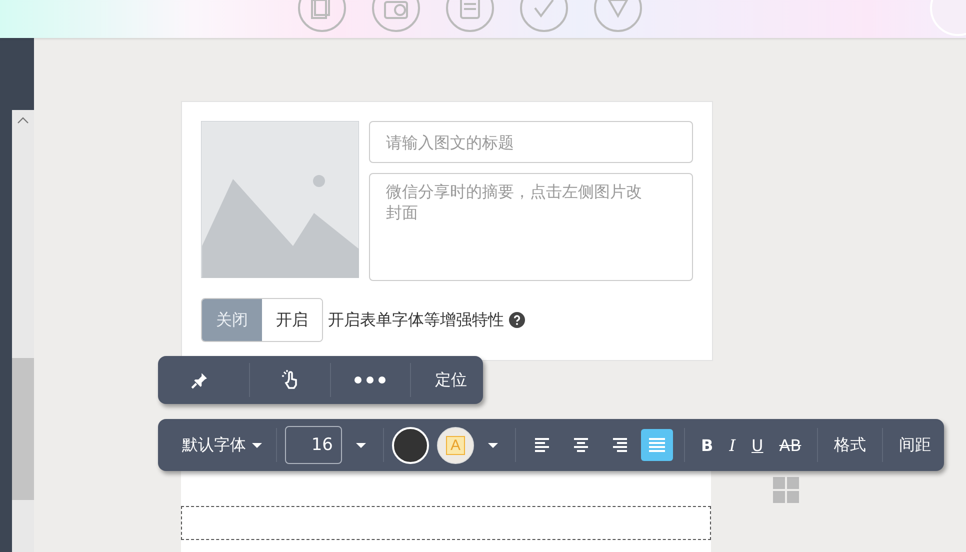 Image resolution: width=966 pixels, height=552 pixels. What do you see at coordinates (199, 380) in the screenshot?
I see `pin-icon` at bounding box center [199, 380].